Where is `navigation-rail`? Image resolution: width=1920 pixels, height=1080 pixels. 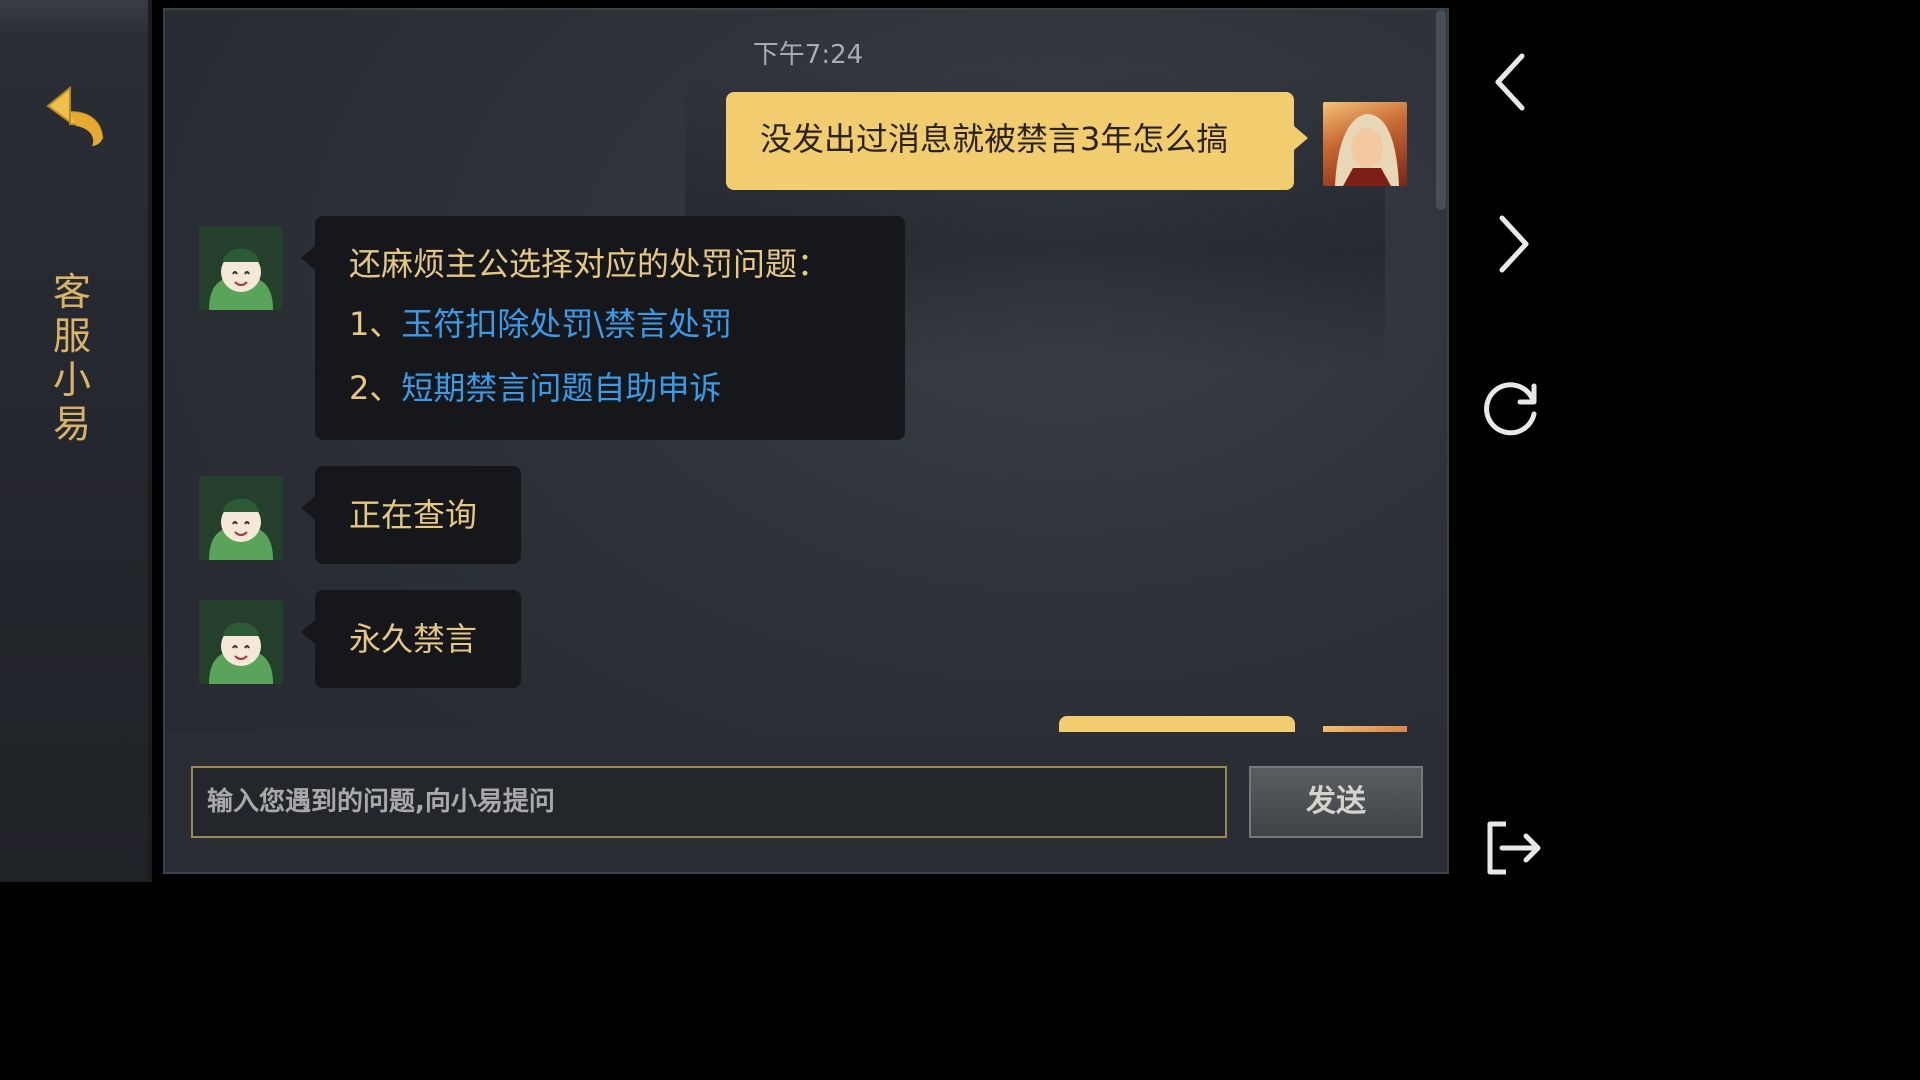 navigation-rail is located at coordinates (1512, 441).